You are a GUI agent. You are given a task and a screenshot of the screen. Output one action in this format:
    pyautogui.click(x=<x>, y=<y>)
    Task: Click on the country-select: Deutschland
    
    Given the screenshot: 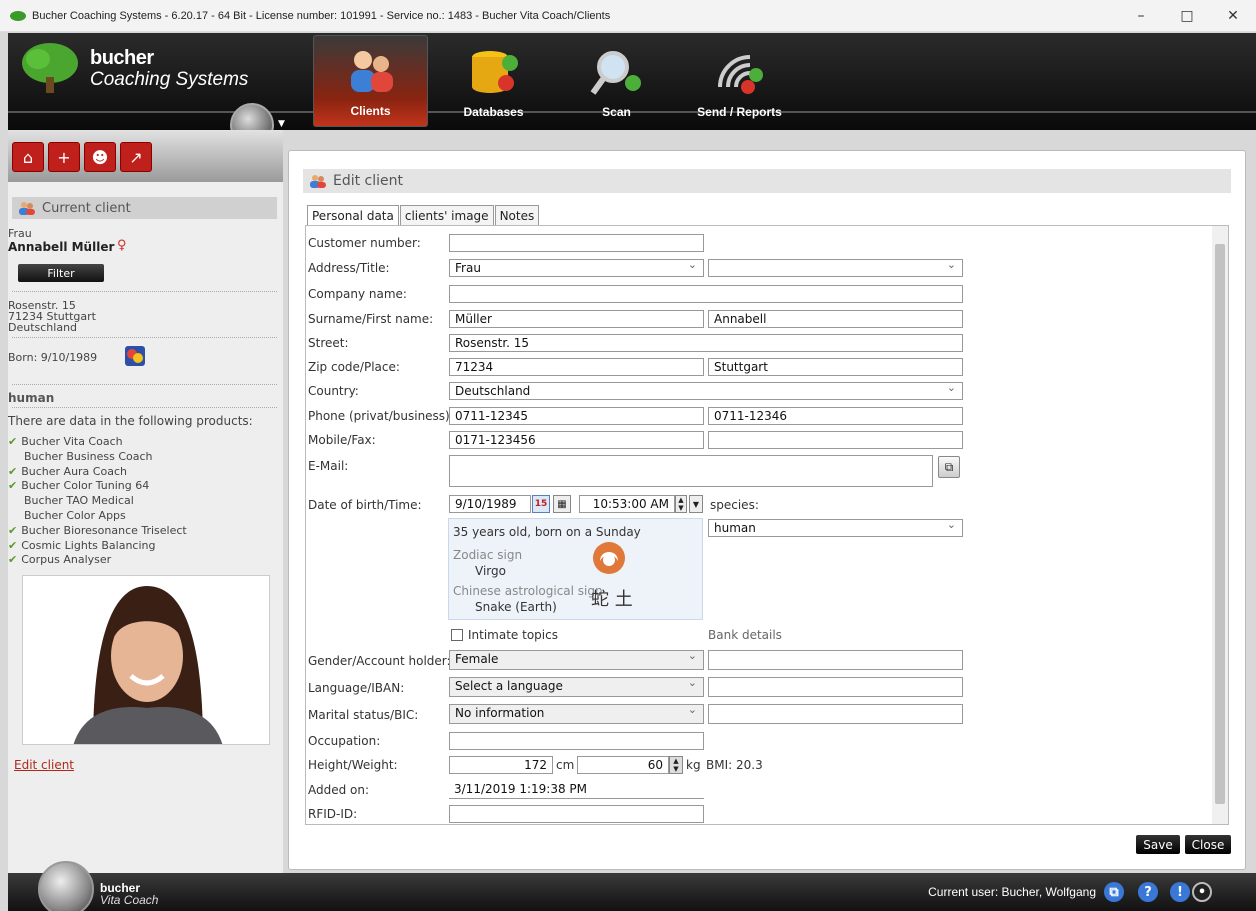 What is the action you would take?
    pyautogui.click(x=706, y=391)
    